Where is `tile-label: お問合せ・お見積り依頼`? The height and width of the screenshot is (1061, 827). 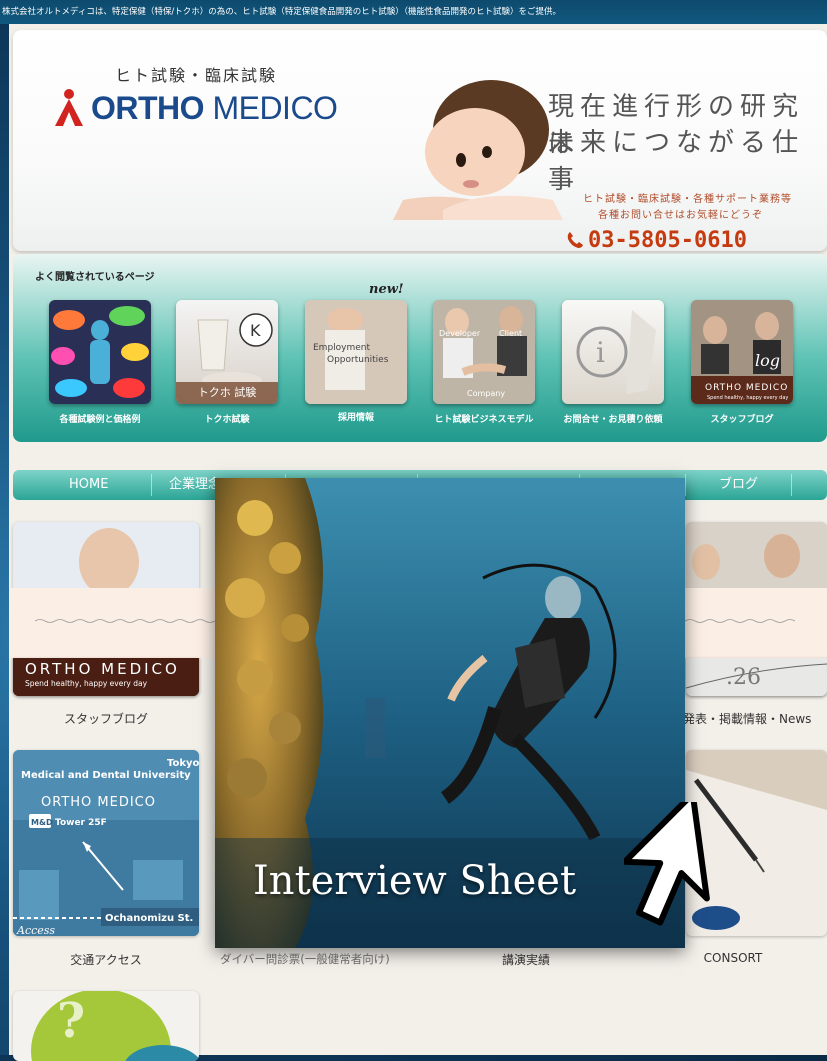
tile-label: お問合せ・お見積り依頼 is located at coordinates (613, 418).